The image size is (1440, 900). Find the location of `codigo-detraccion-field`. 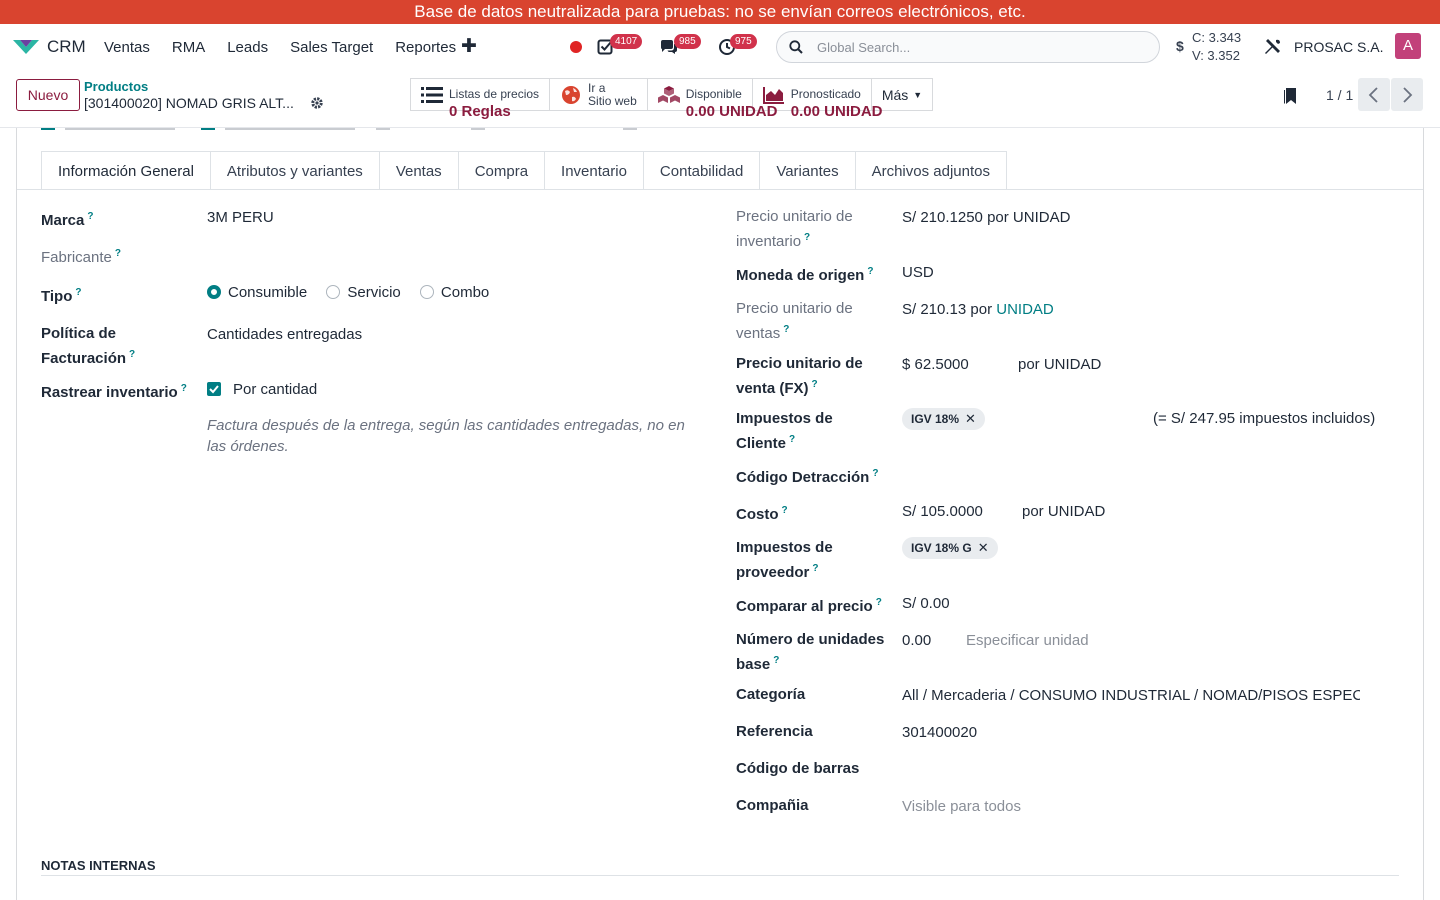

codigo-detraccion-field is located at coordinates (1137, 473).